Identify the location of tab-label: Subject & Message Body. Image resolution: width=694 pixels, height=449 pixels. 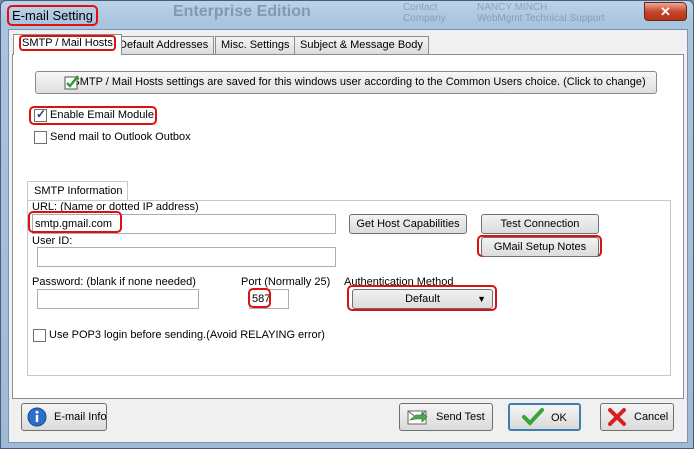
(361, 45).